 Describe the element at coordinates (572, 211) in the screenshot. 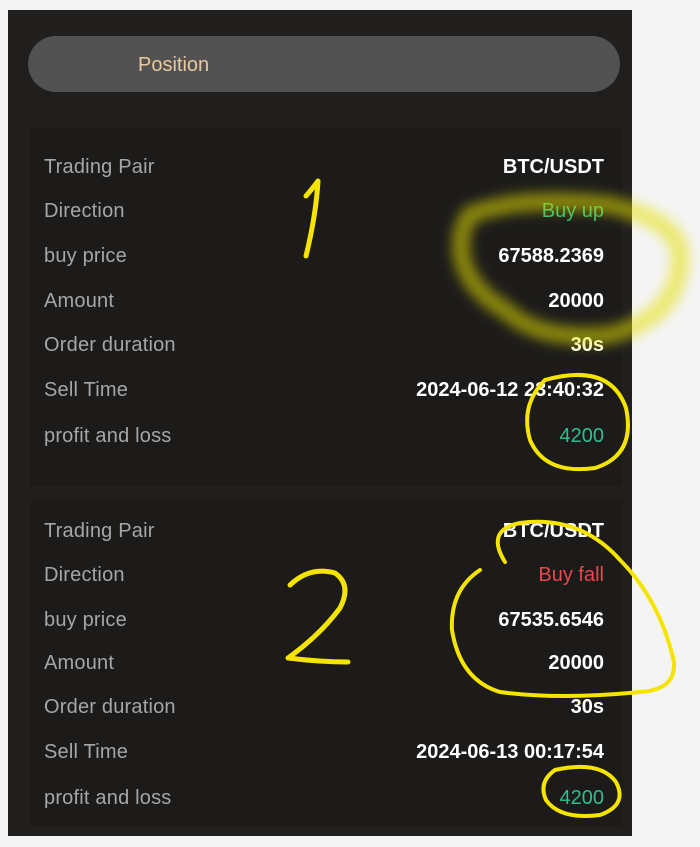

I see `direction-value: Buy up` at that location.